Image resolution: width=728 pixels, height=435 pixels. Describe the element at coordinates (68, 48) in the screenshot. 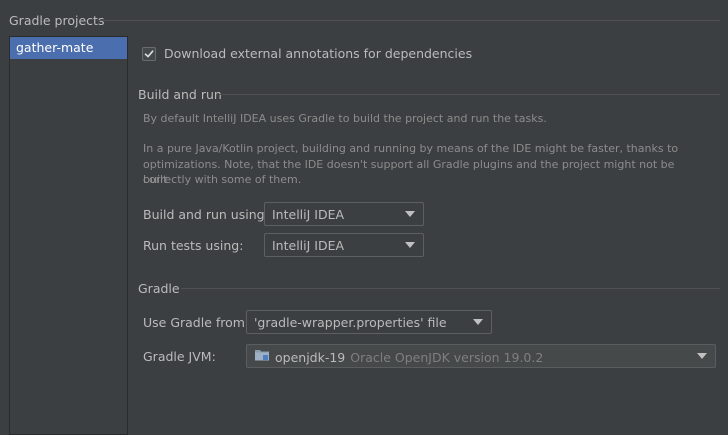

I see `project-item-gather-mate: gather-mate` at that location.